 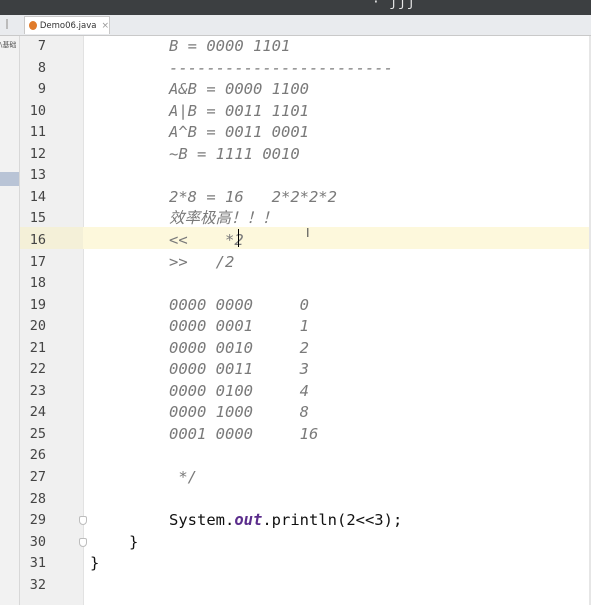 I want to click on code-line: 0000 0010 2, so click(x=239, y=348).